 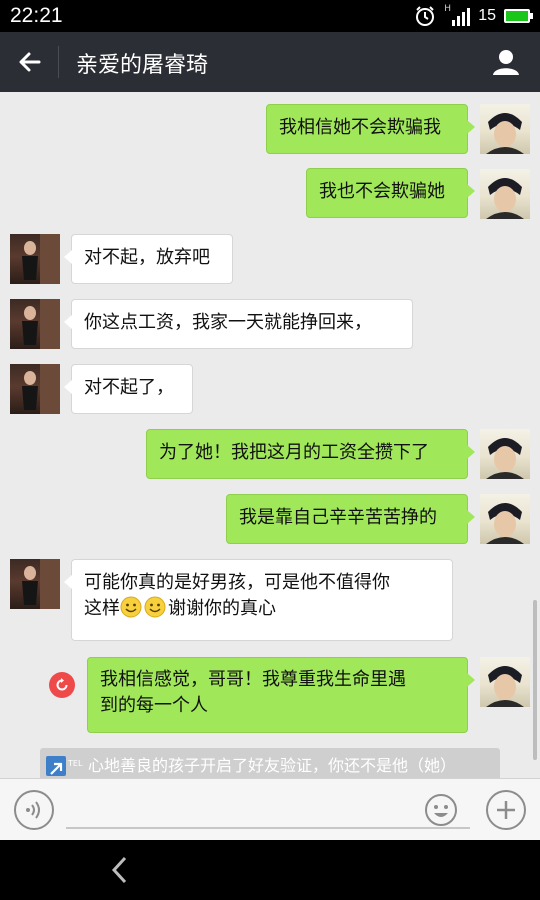 I want to click on more-button, so click(x=506, y=810).